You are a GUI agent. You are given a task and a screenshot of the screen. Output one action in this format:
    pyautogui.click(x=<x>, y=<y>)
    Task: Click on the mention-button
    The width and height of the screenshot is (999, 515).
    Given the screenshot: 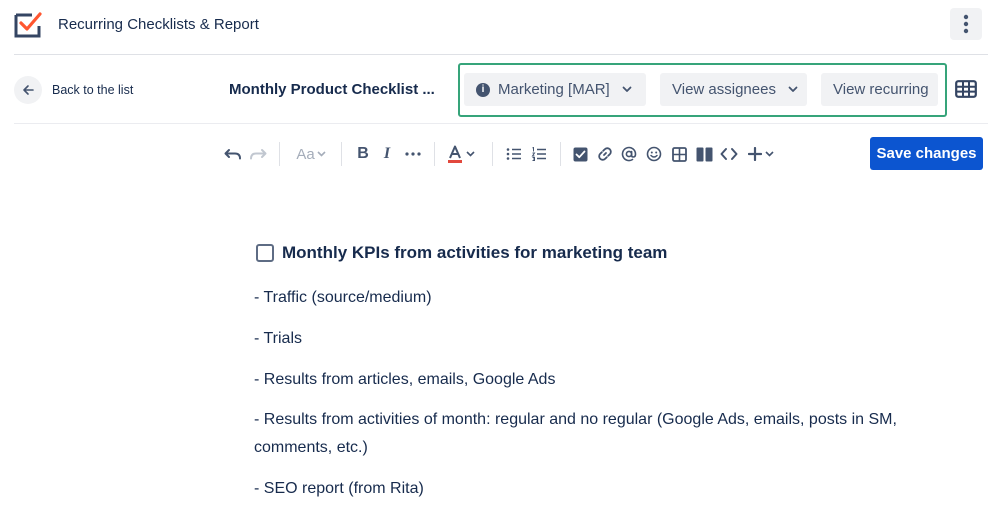 What is the action you would take?
    pyautogui.click(x=629, y=154)
    